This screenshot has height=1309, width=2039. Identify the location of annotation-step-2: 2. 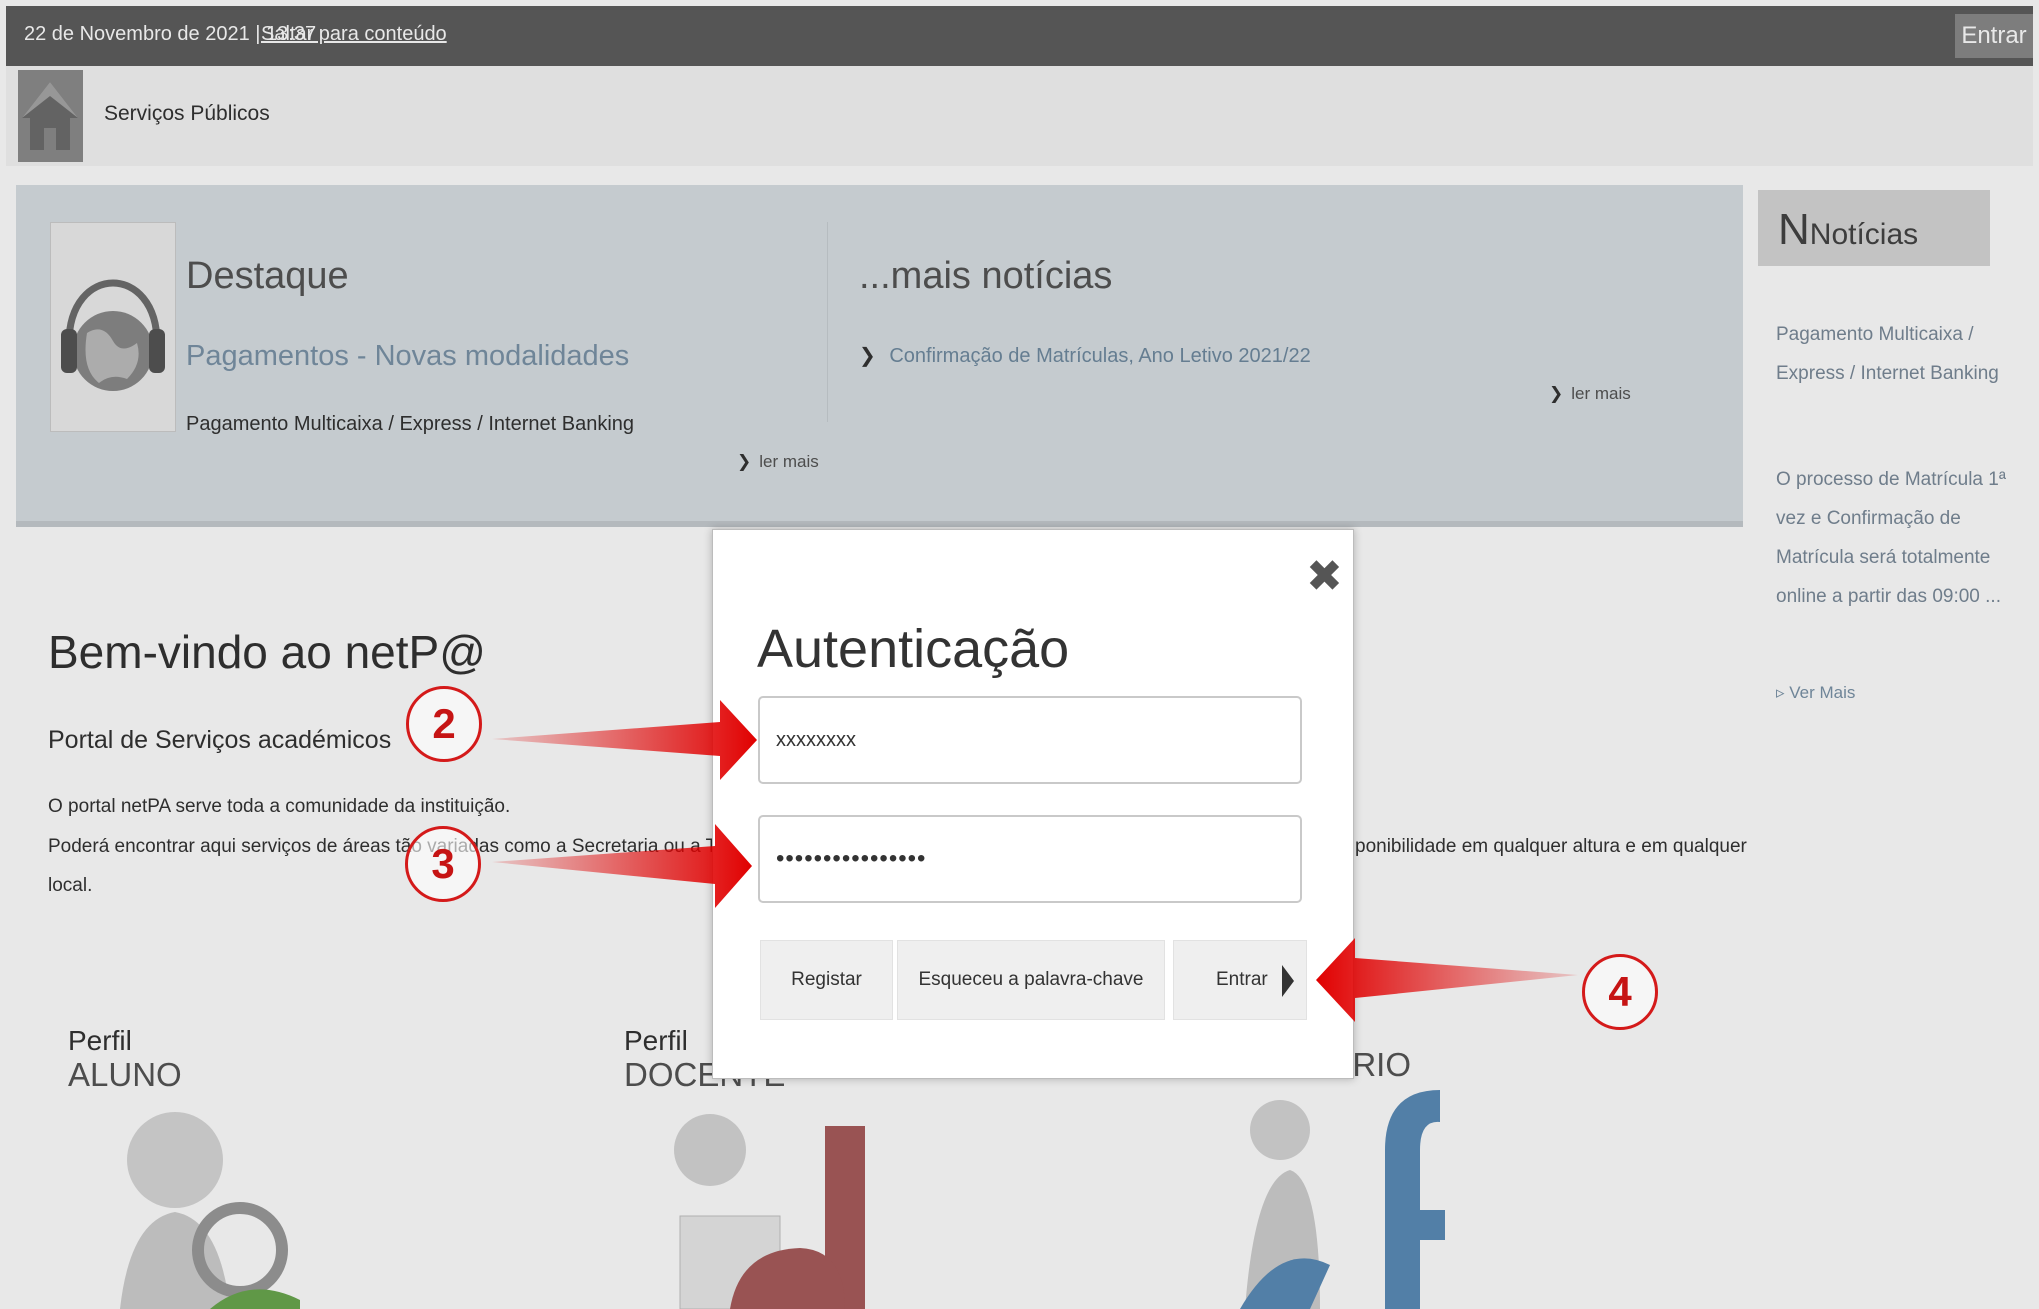
(444, 724).